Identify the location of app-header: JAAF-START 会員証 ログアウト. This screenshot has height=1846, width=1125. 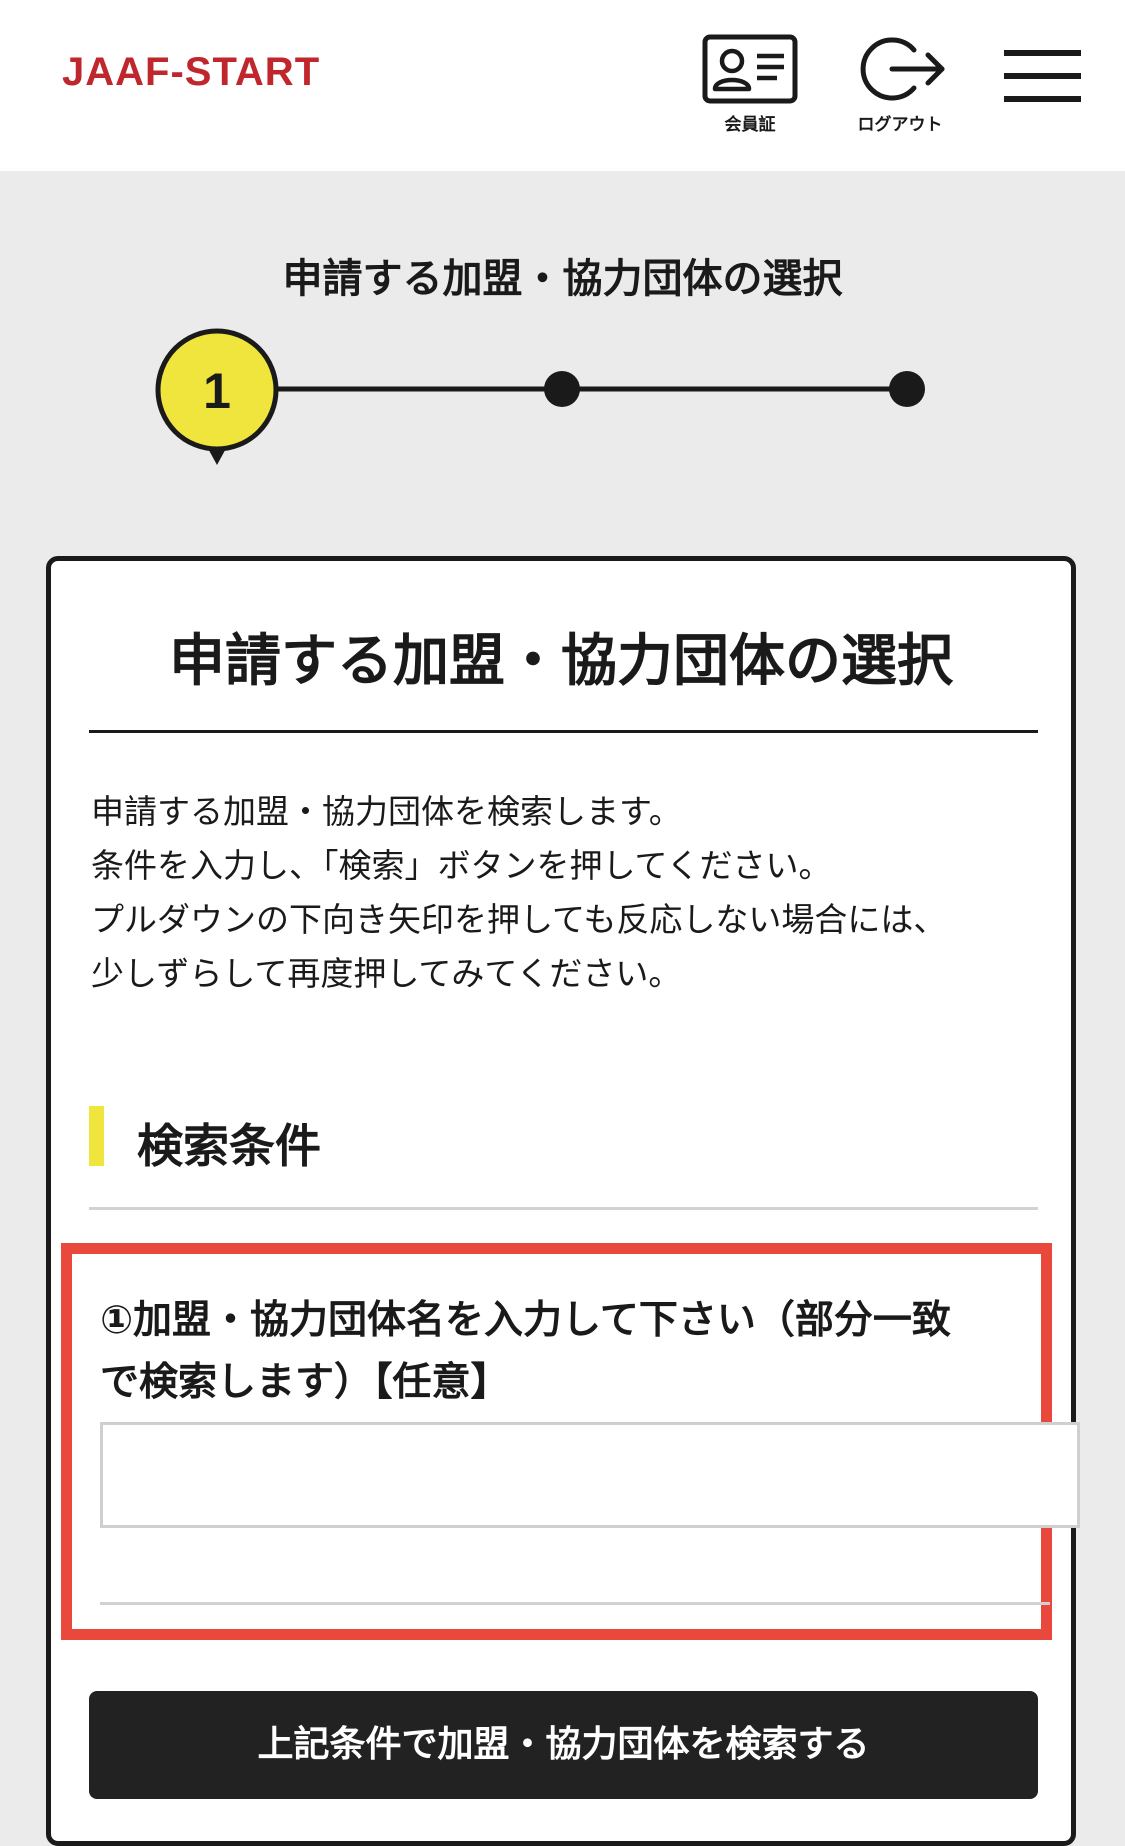
(562, 85).